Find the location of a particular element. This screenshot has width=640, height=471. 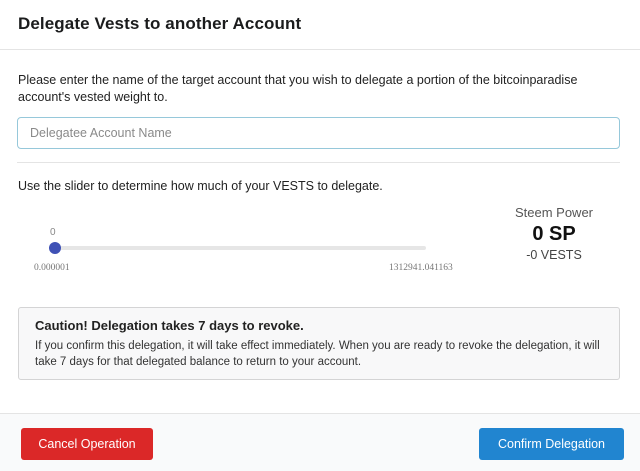

confirm-delegation-button: Confirm Delegation is located at coordinates (551, 444).